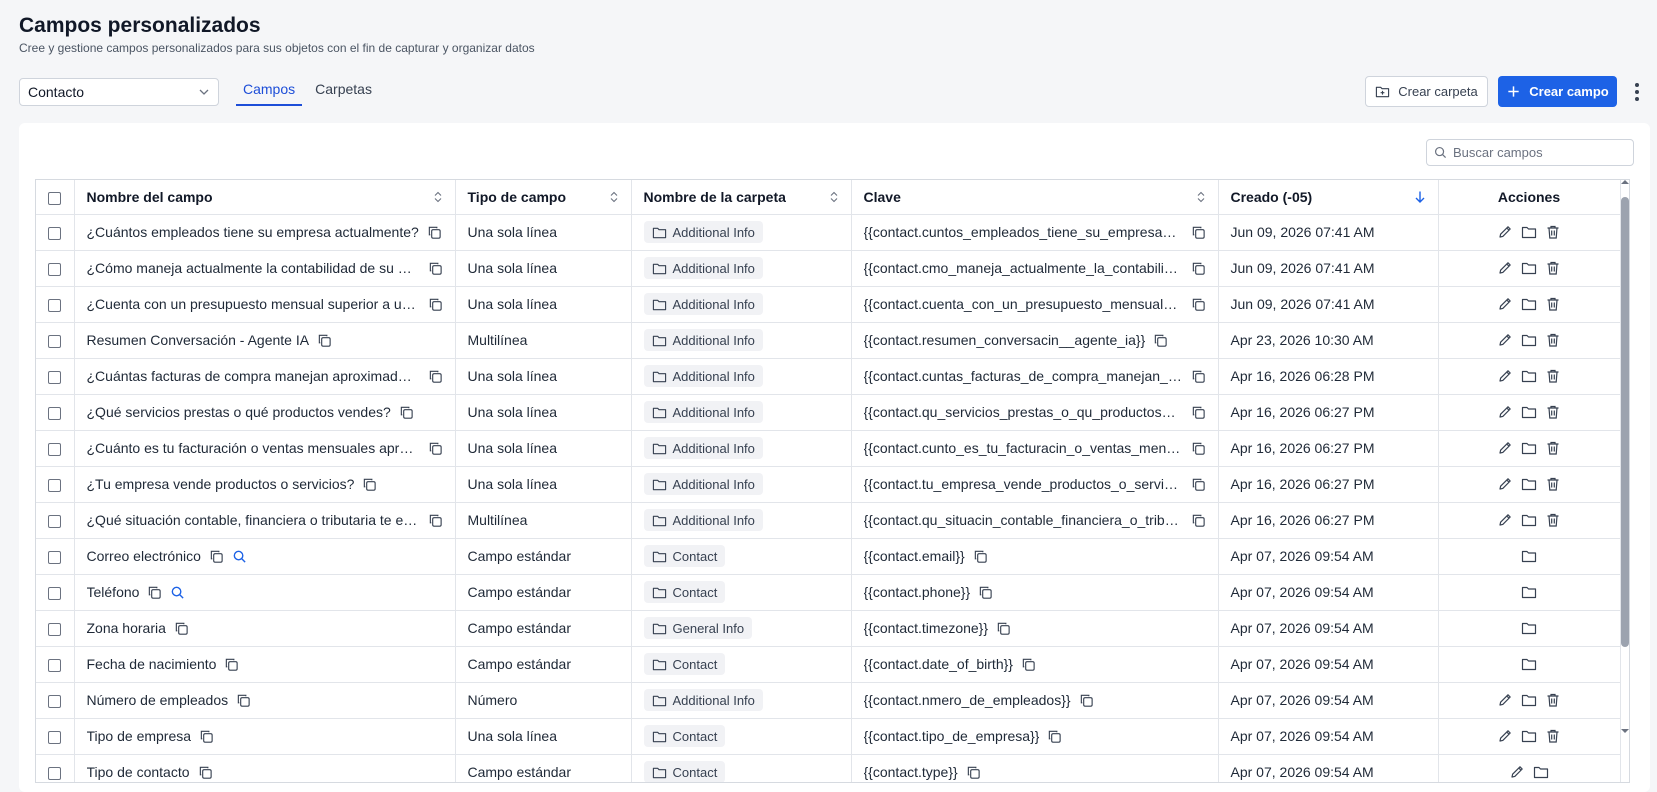  What do you see at coordinates (1328, 197) in the screenshot?
I see `column-header-created: Creado (-05)` at bounding box center [1328, 197].